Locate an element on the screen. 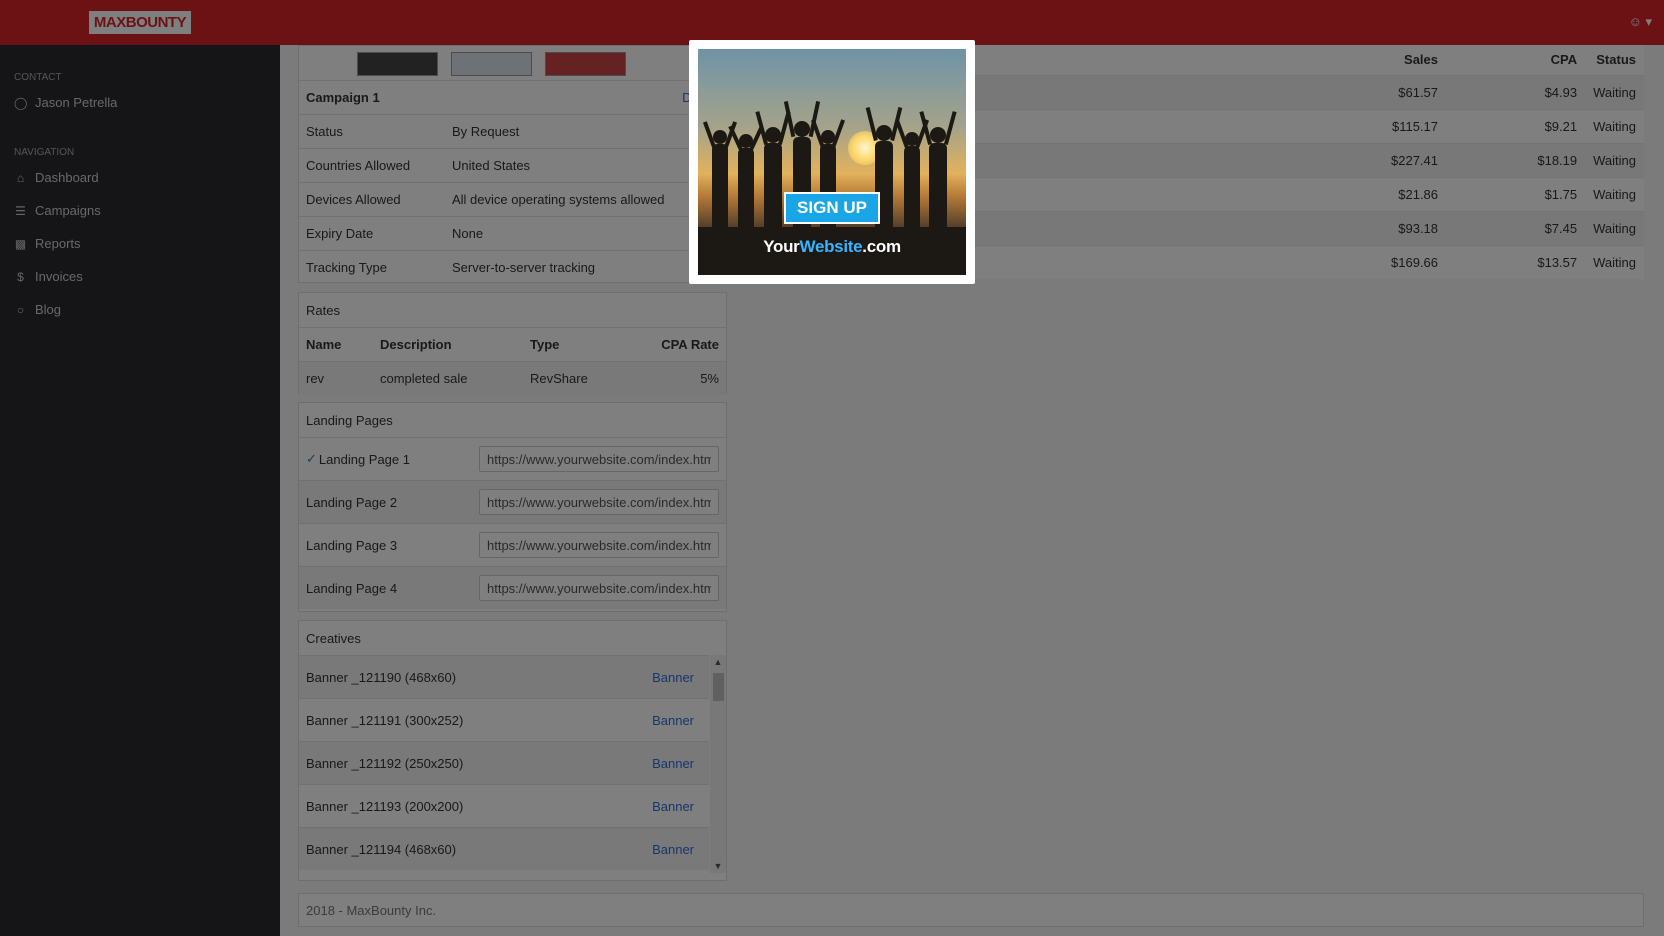  brand-part-website: Website is located at coordinates (831, 246).